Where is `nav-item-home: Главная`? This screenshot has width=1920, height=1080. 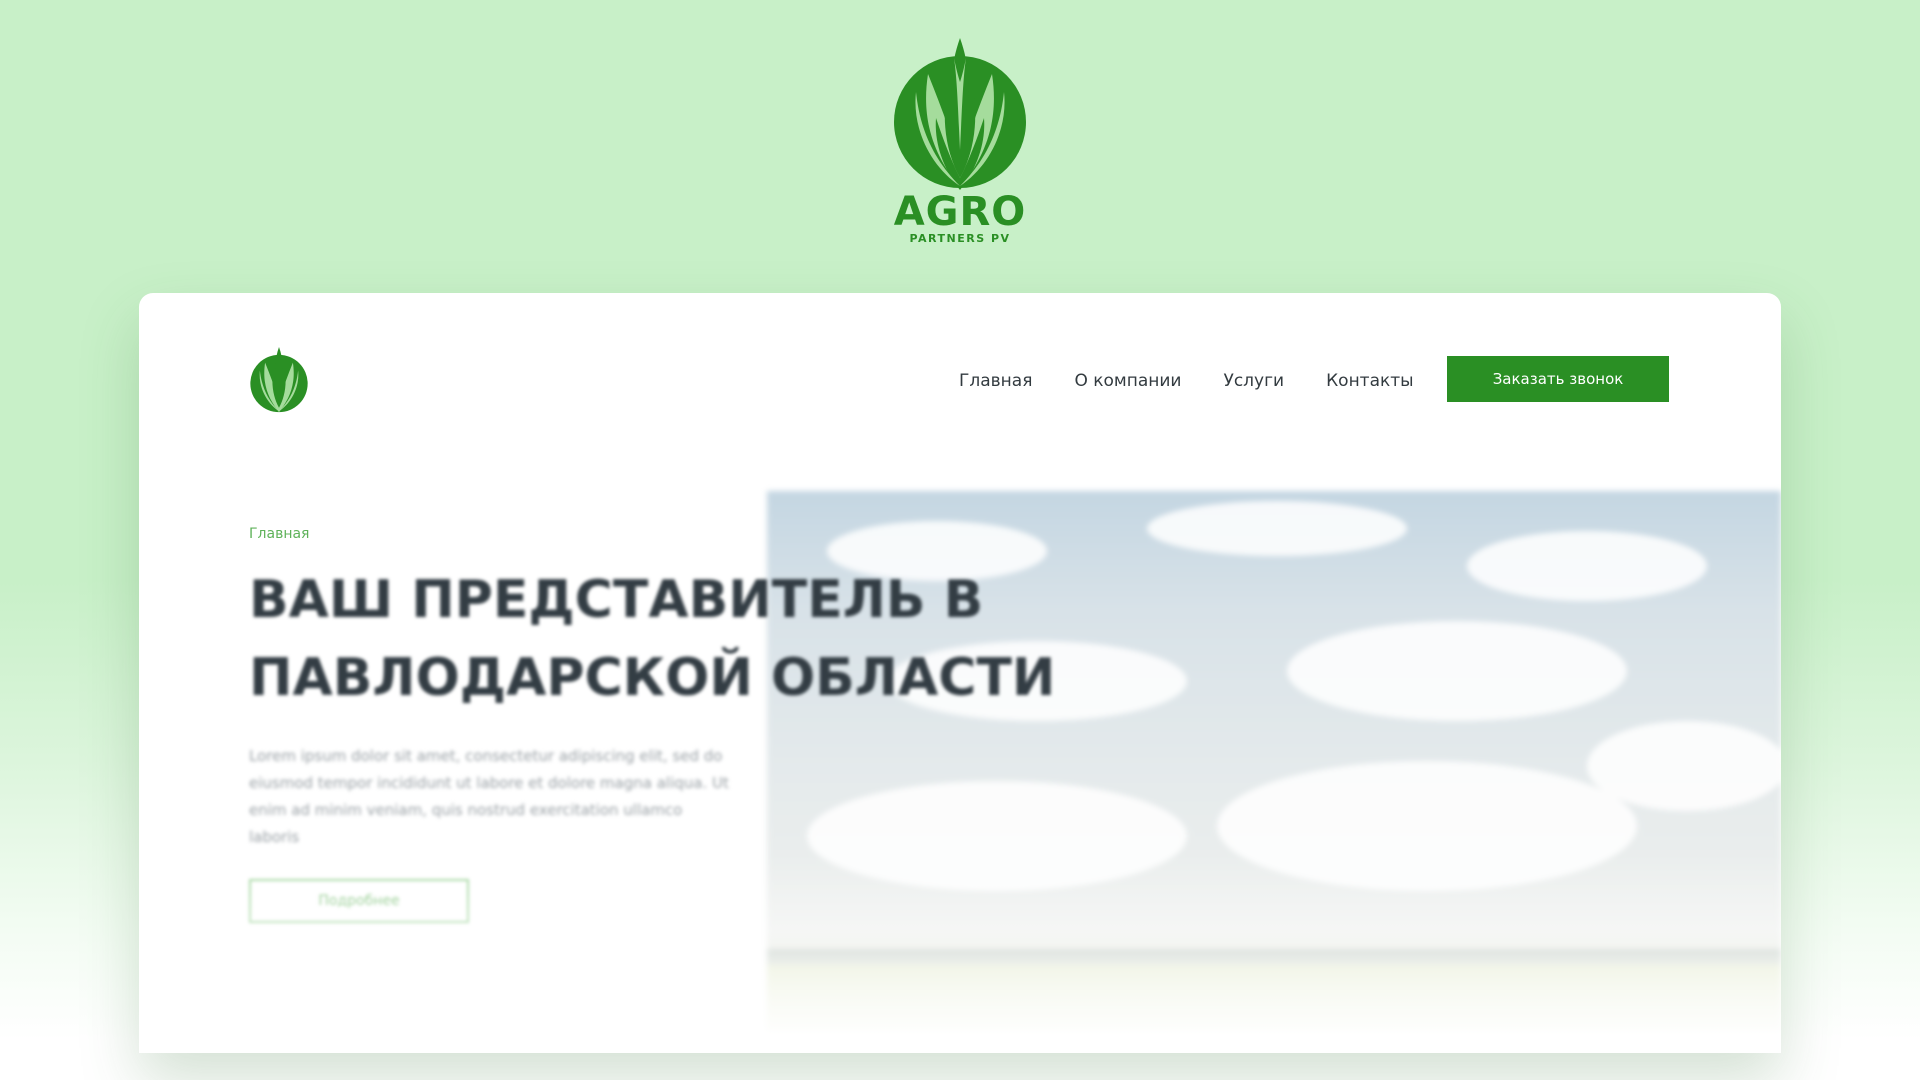 nav-item-home: Главная is located at coordinates (995, 381).